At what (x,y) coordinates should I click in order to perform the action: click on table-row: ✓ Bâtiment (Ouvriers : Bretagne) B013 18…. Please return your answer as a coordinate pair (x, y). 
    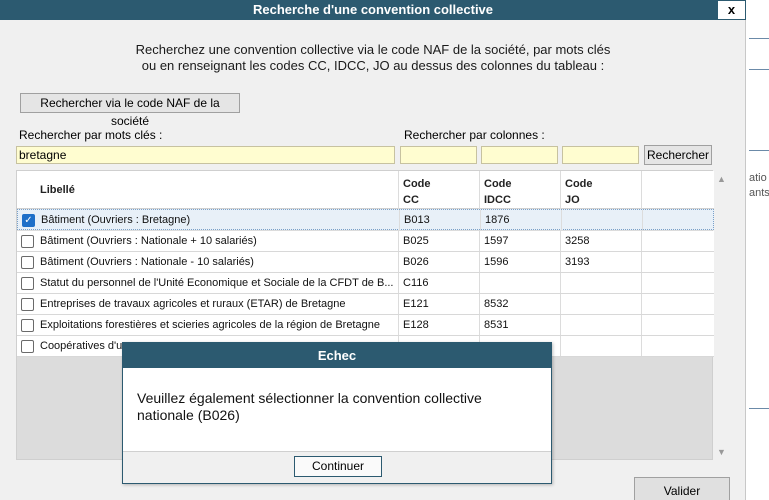
    Looking at the image, I should click on (365, 219).